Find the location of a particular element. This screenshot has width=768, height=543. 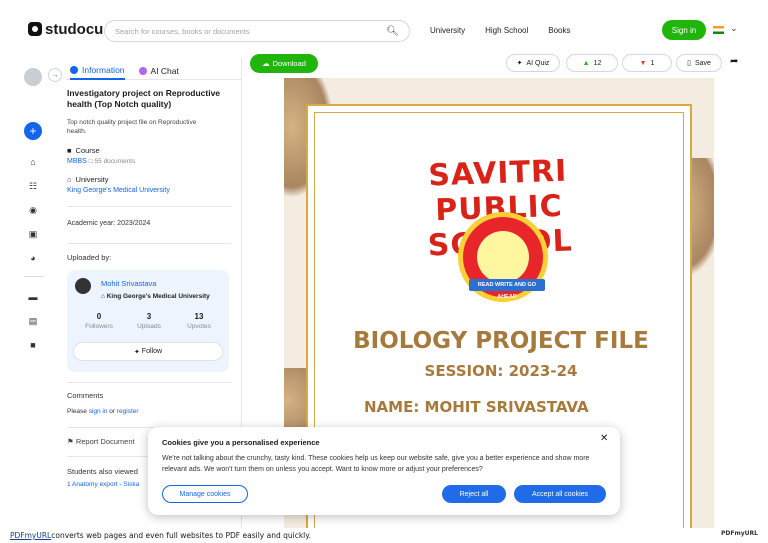

share-icon: ➦ is located at coordinates (734, 61).